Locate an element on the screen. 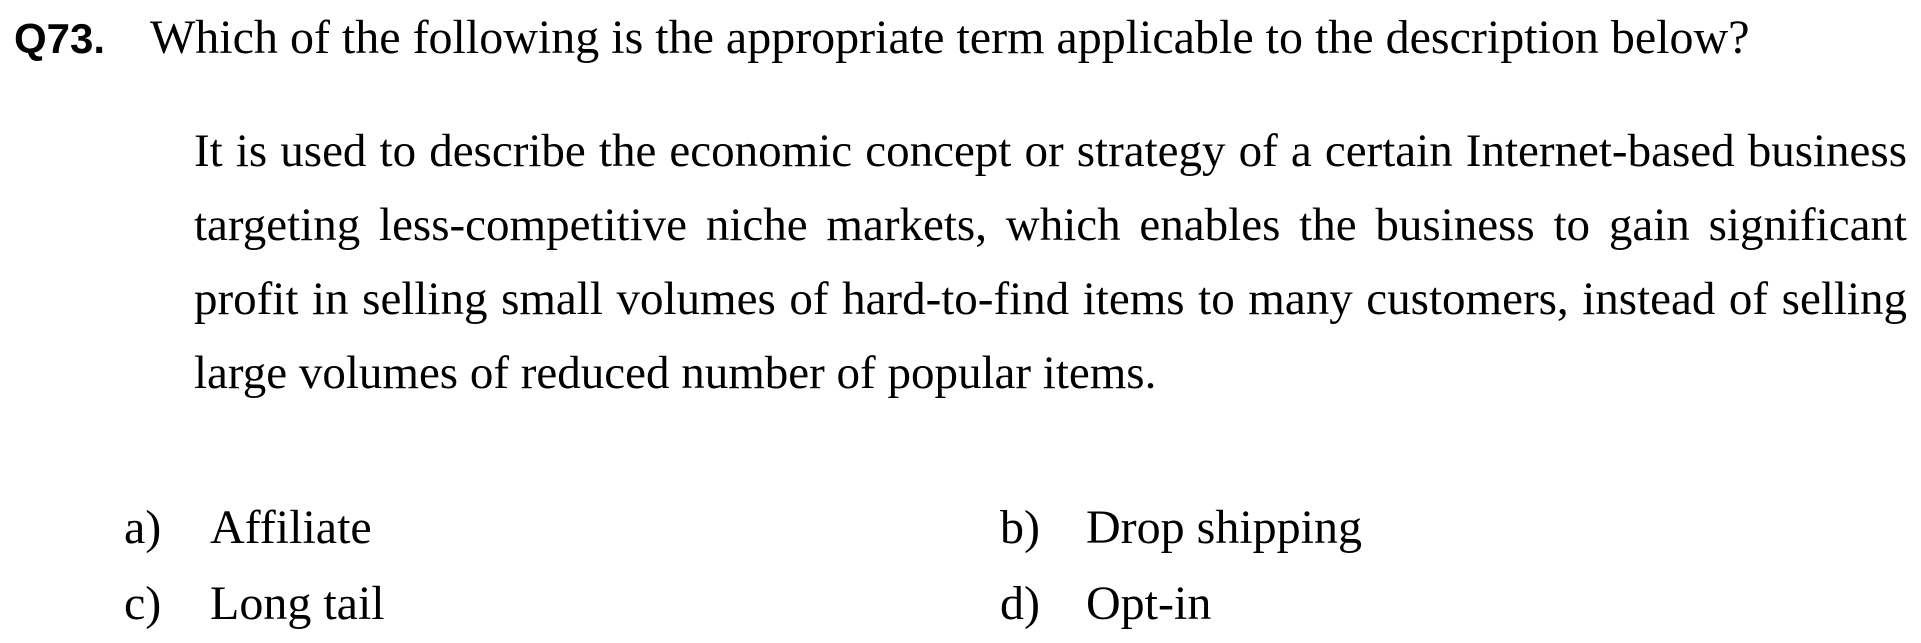 Image resolution: width=1921 pixels, height=643 pixels. choice-b: b) Drop shipping is located at coordinates (1312, 528).